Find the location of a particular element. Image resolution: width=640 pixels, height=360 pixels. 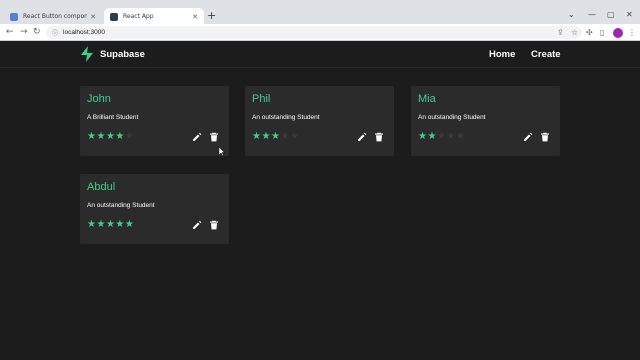

student-card: Mia An outstanding Student ★ ★ ★ ★ ★ is located at coordinates (485, 121).